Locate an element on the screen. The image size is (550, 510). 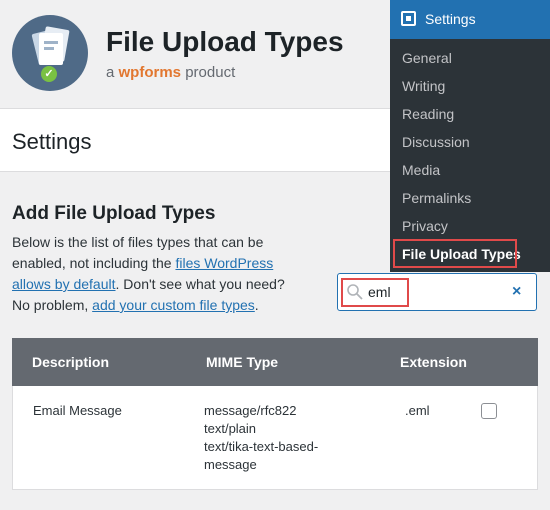
plugin-byline: a wpforms product is located at coordinates (170, 72).